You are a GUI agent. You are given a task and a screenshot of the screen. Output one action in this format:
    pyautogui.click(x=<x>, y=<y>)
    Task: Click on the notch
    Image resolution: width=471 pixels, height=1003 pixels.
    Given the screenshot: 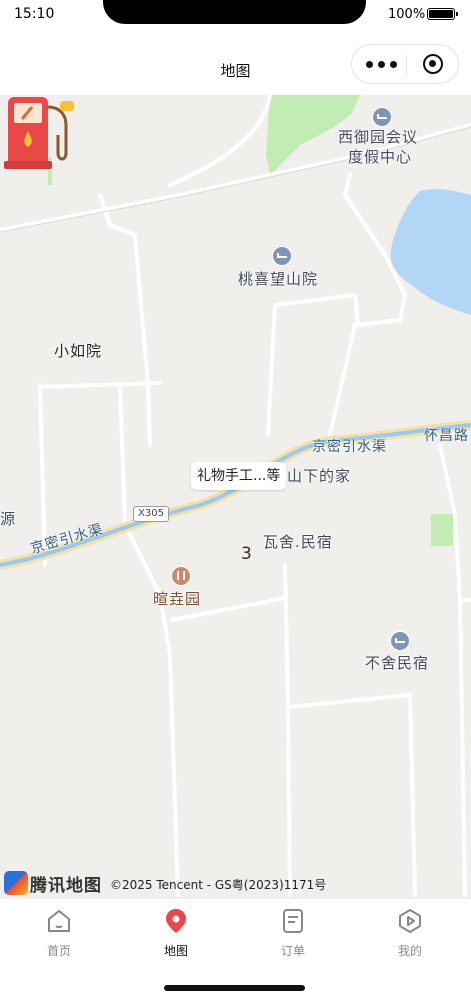 What is the action you would take?
    pyautogui.click(x=234, y=12)
    